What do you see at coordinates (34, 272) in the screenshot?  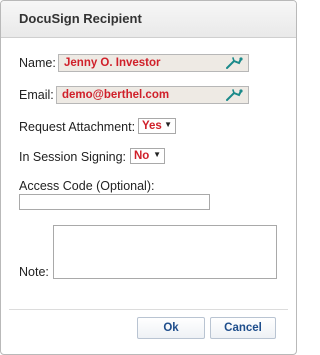 I see `note-label: Note:` at bounding box center [34, 272].